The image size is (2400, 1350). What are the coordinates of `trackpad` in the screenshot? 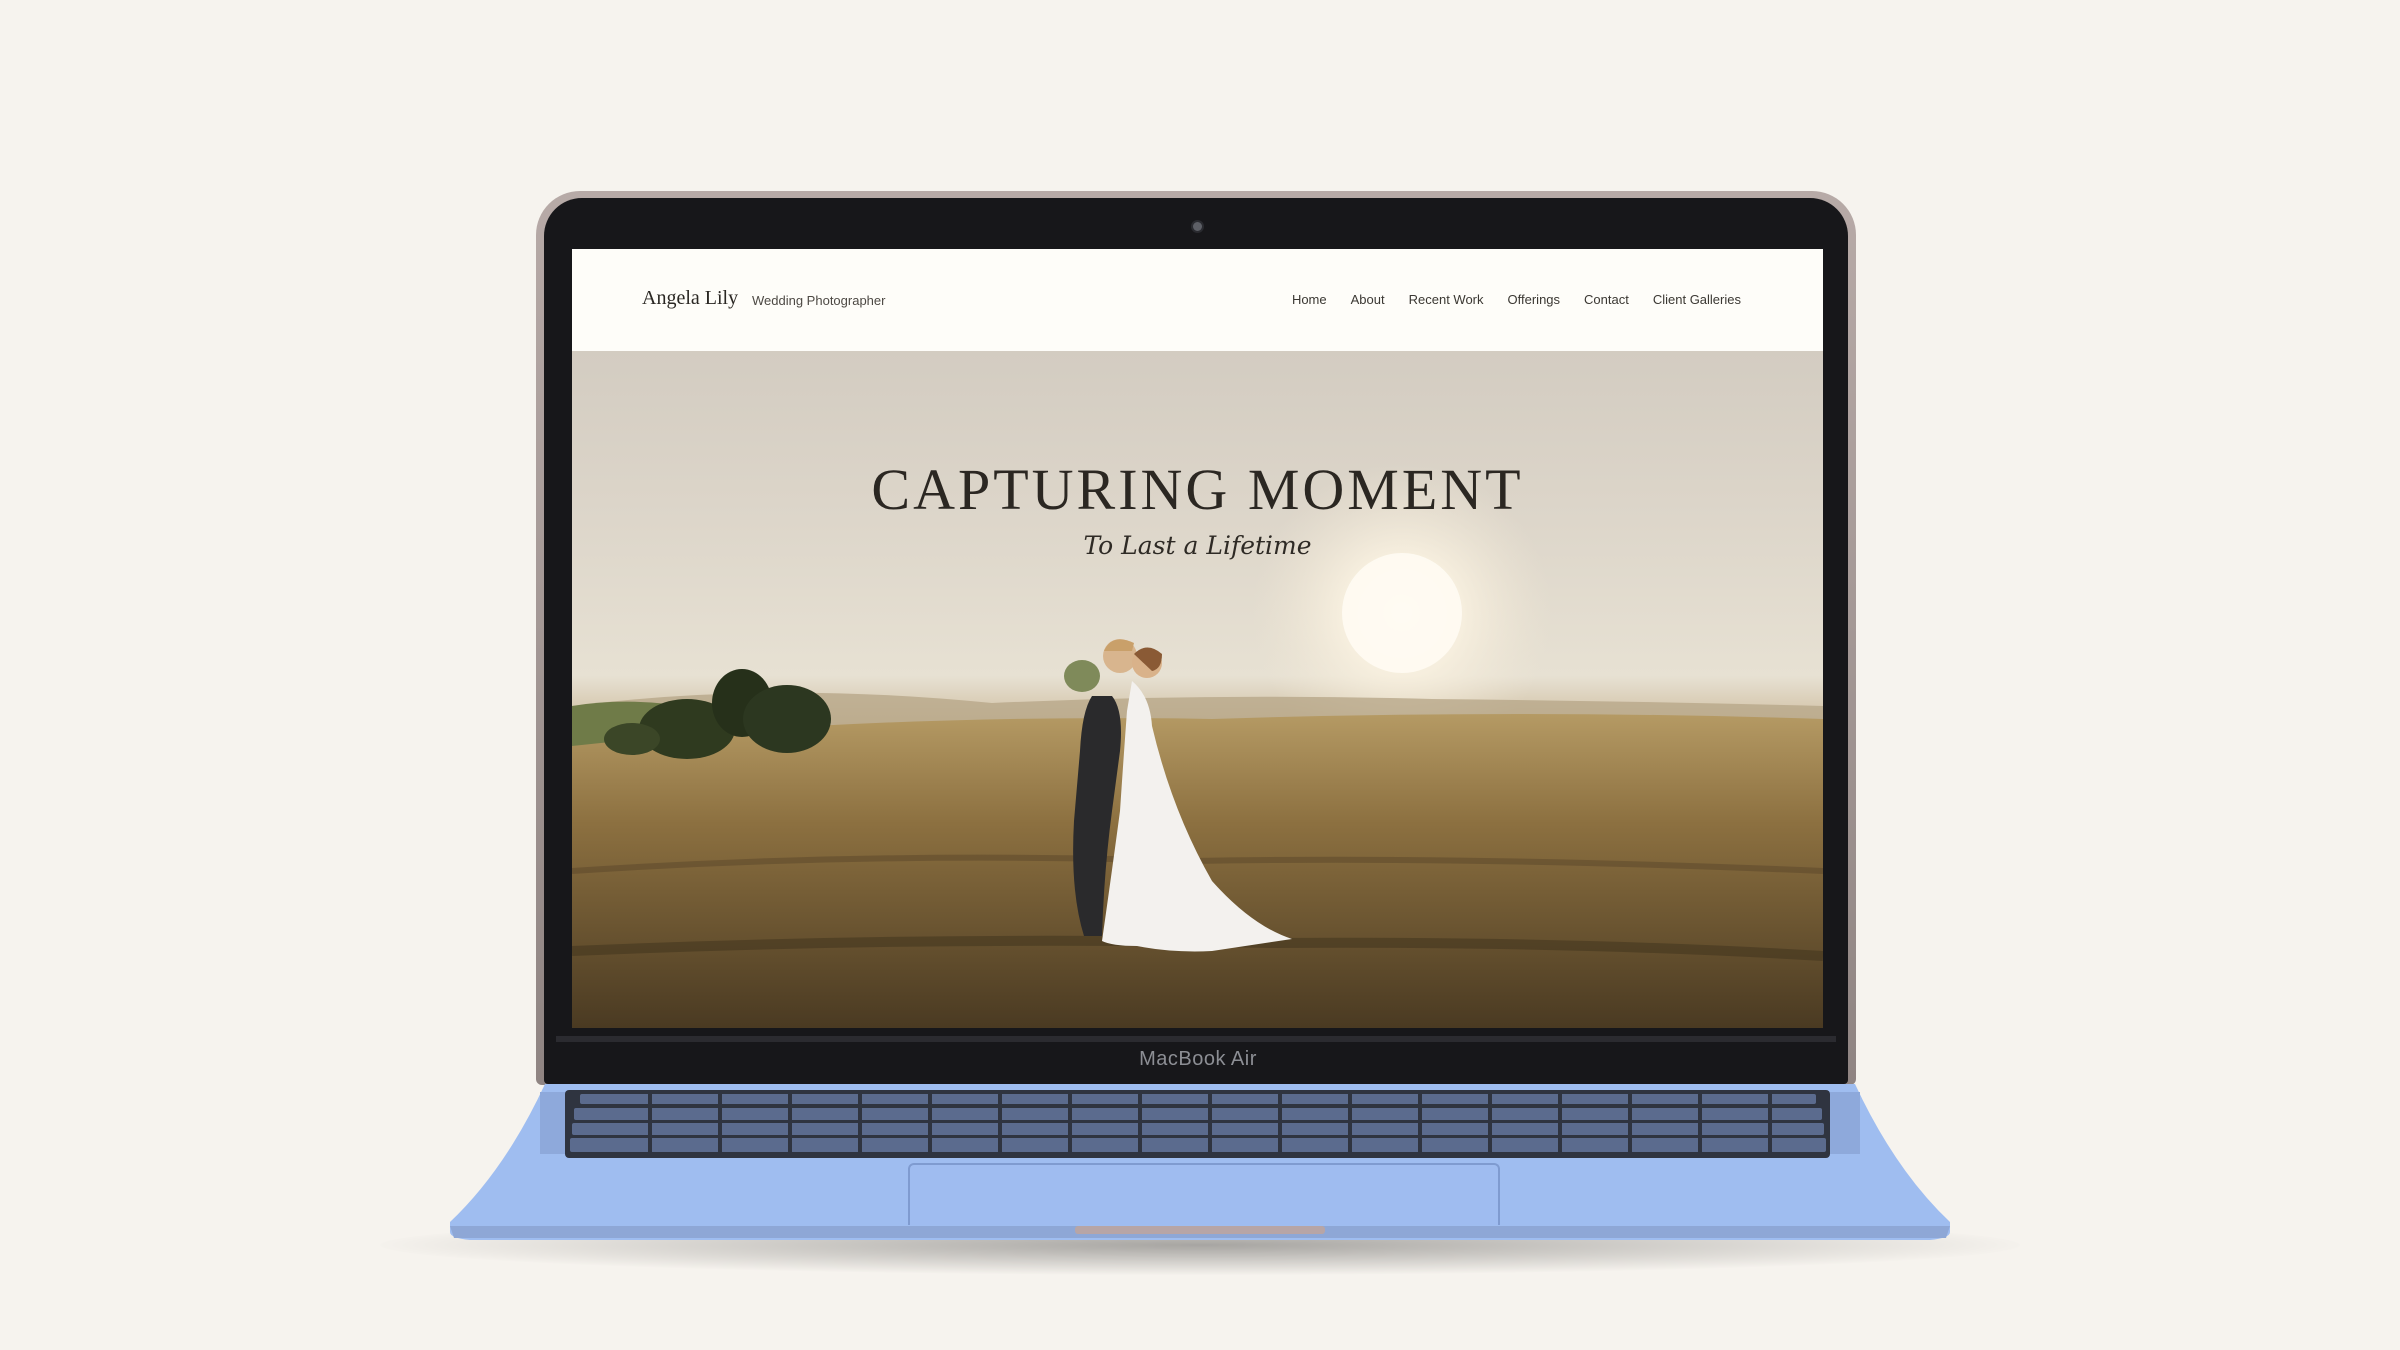 It's located at (1204, 1194).